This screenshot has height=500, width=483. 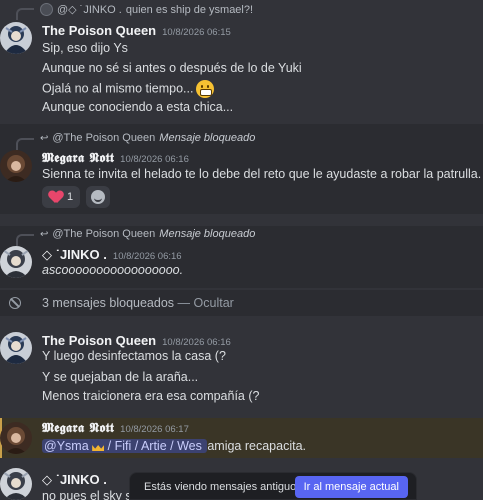 I want to click on author-name: ◇ ˙JINKO . 10/8/2026 06:16, so click(x=112, y=255).